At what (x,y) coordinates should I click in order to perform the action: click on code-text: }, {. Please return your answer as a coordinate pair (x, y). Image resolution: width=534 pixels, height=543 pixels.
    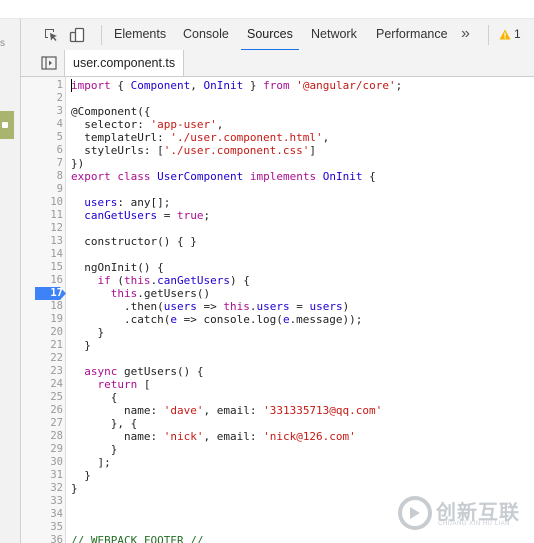
    Looking at the image, I should click on (104, 423).